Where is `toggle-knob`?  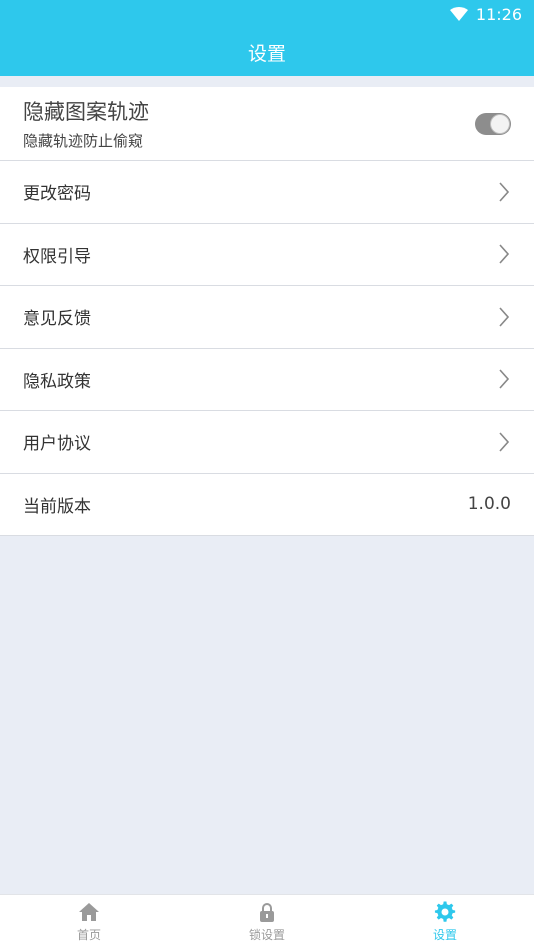
toggle-knob is located at coordinates (500, 123).